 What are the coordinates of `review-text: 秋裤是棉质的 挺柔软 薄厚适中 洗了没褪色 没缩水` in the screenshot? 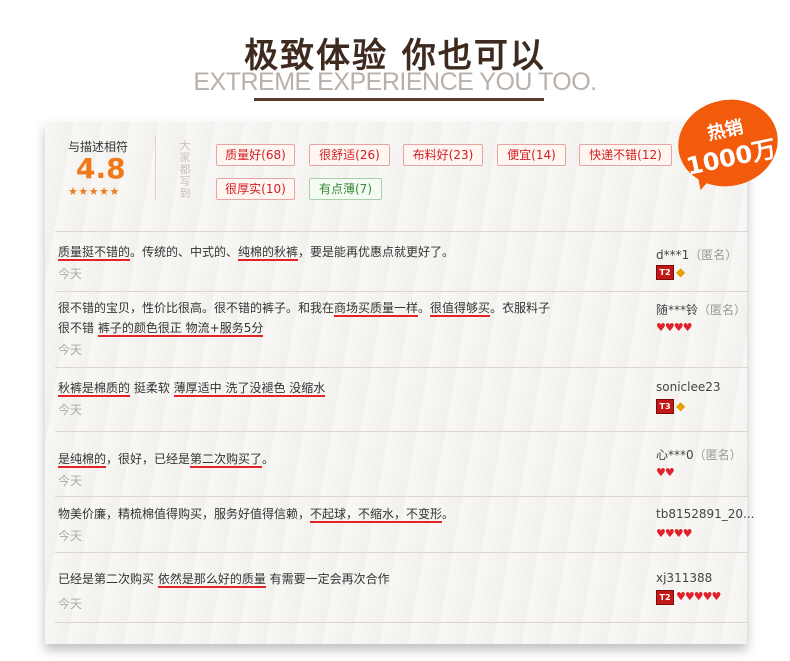 It's located at (192, 389).